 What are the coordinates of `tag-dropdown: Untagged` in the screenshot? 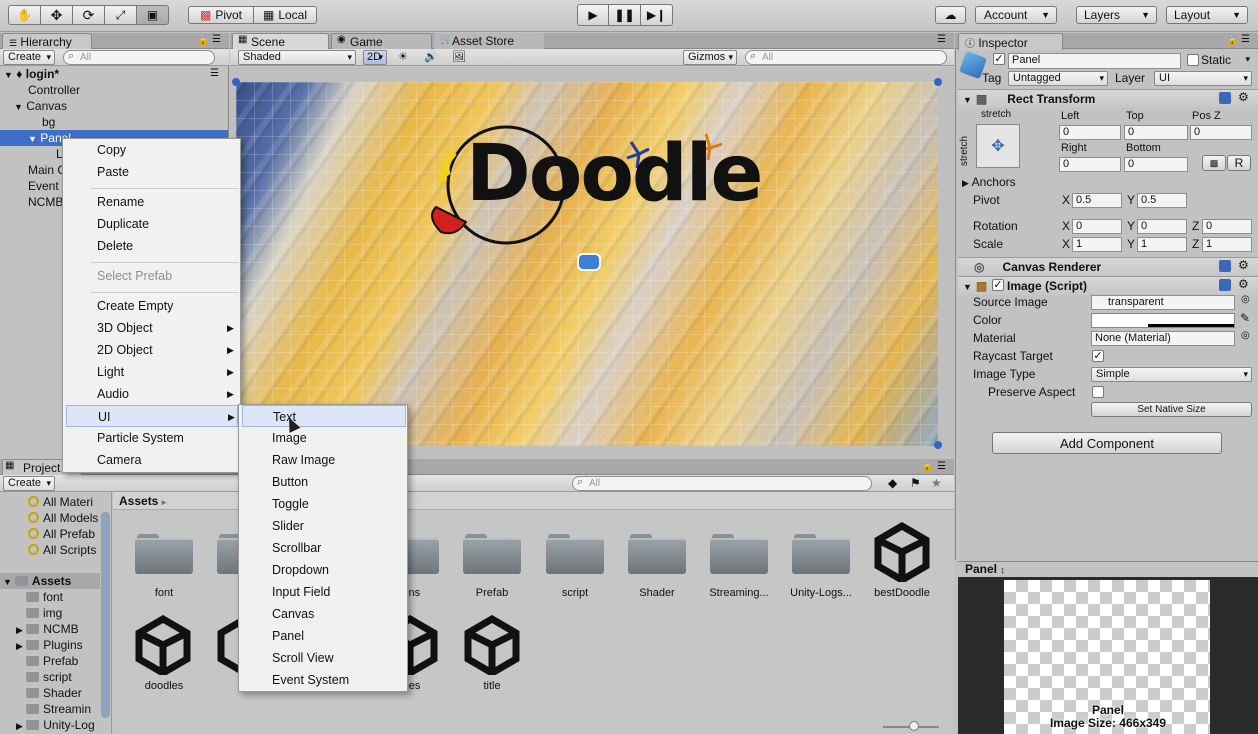 It's located at (1058, 78).